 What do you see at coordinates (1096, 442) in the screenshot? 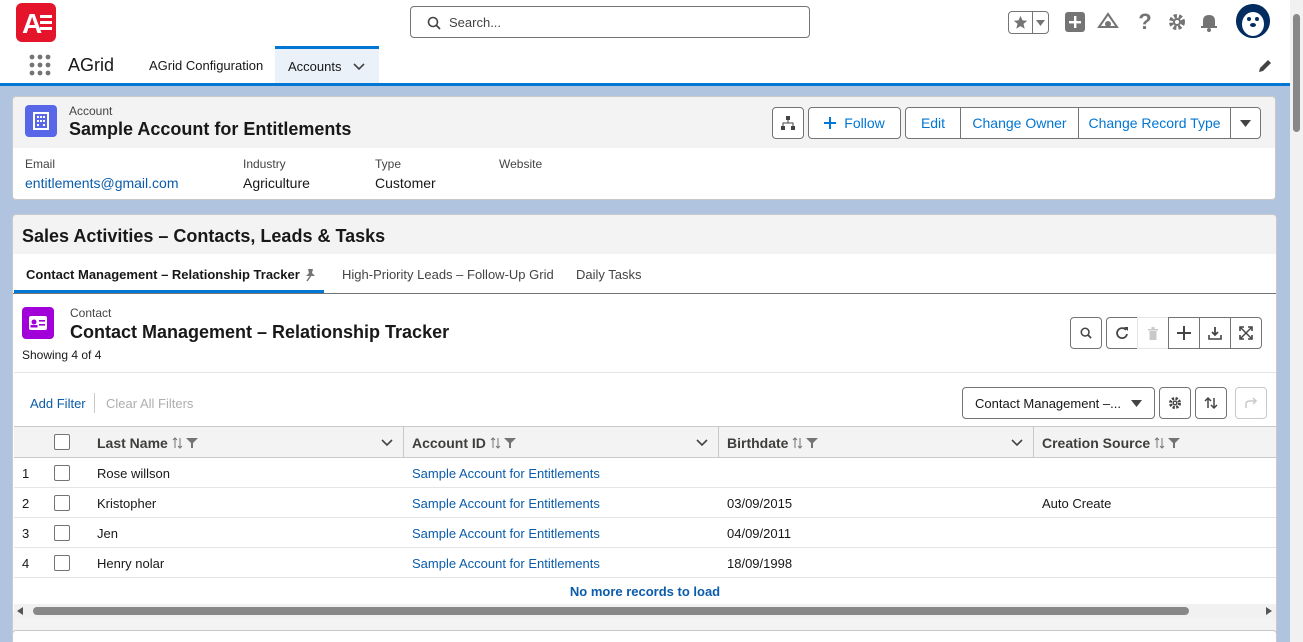
I see `column-label: Creation Source` at bounding box center [1096, 442].